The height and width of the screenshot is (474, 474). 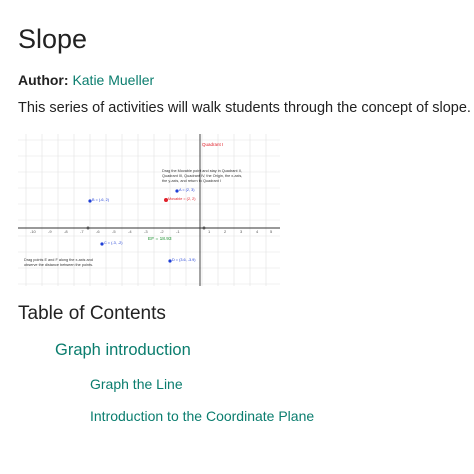 I want to click on author-line: Author: Katie Mueller, so click(x=86, y=80).